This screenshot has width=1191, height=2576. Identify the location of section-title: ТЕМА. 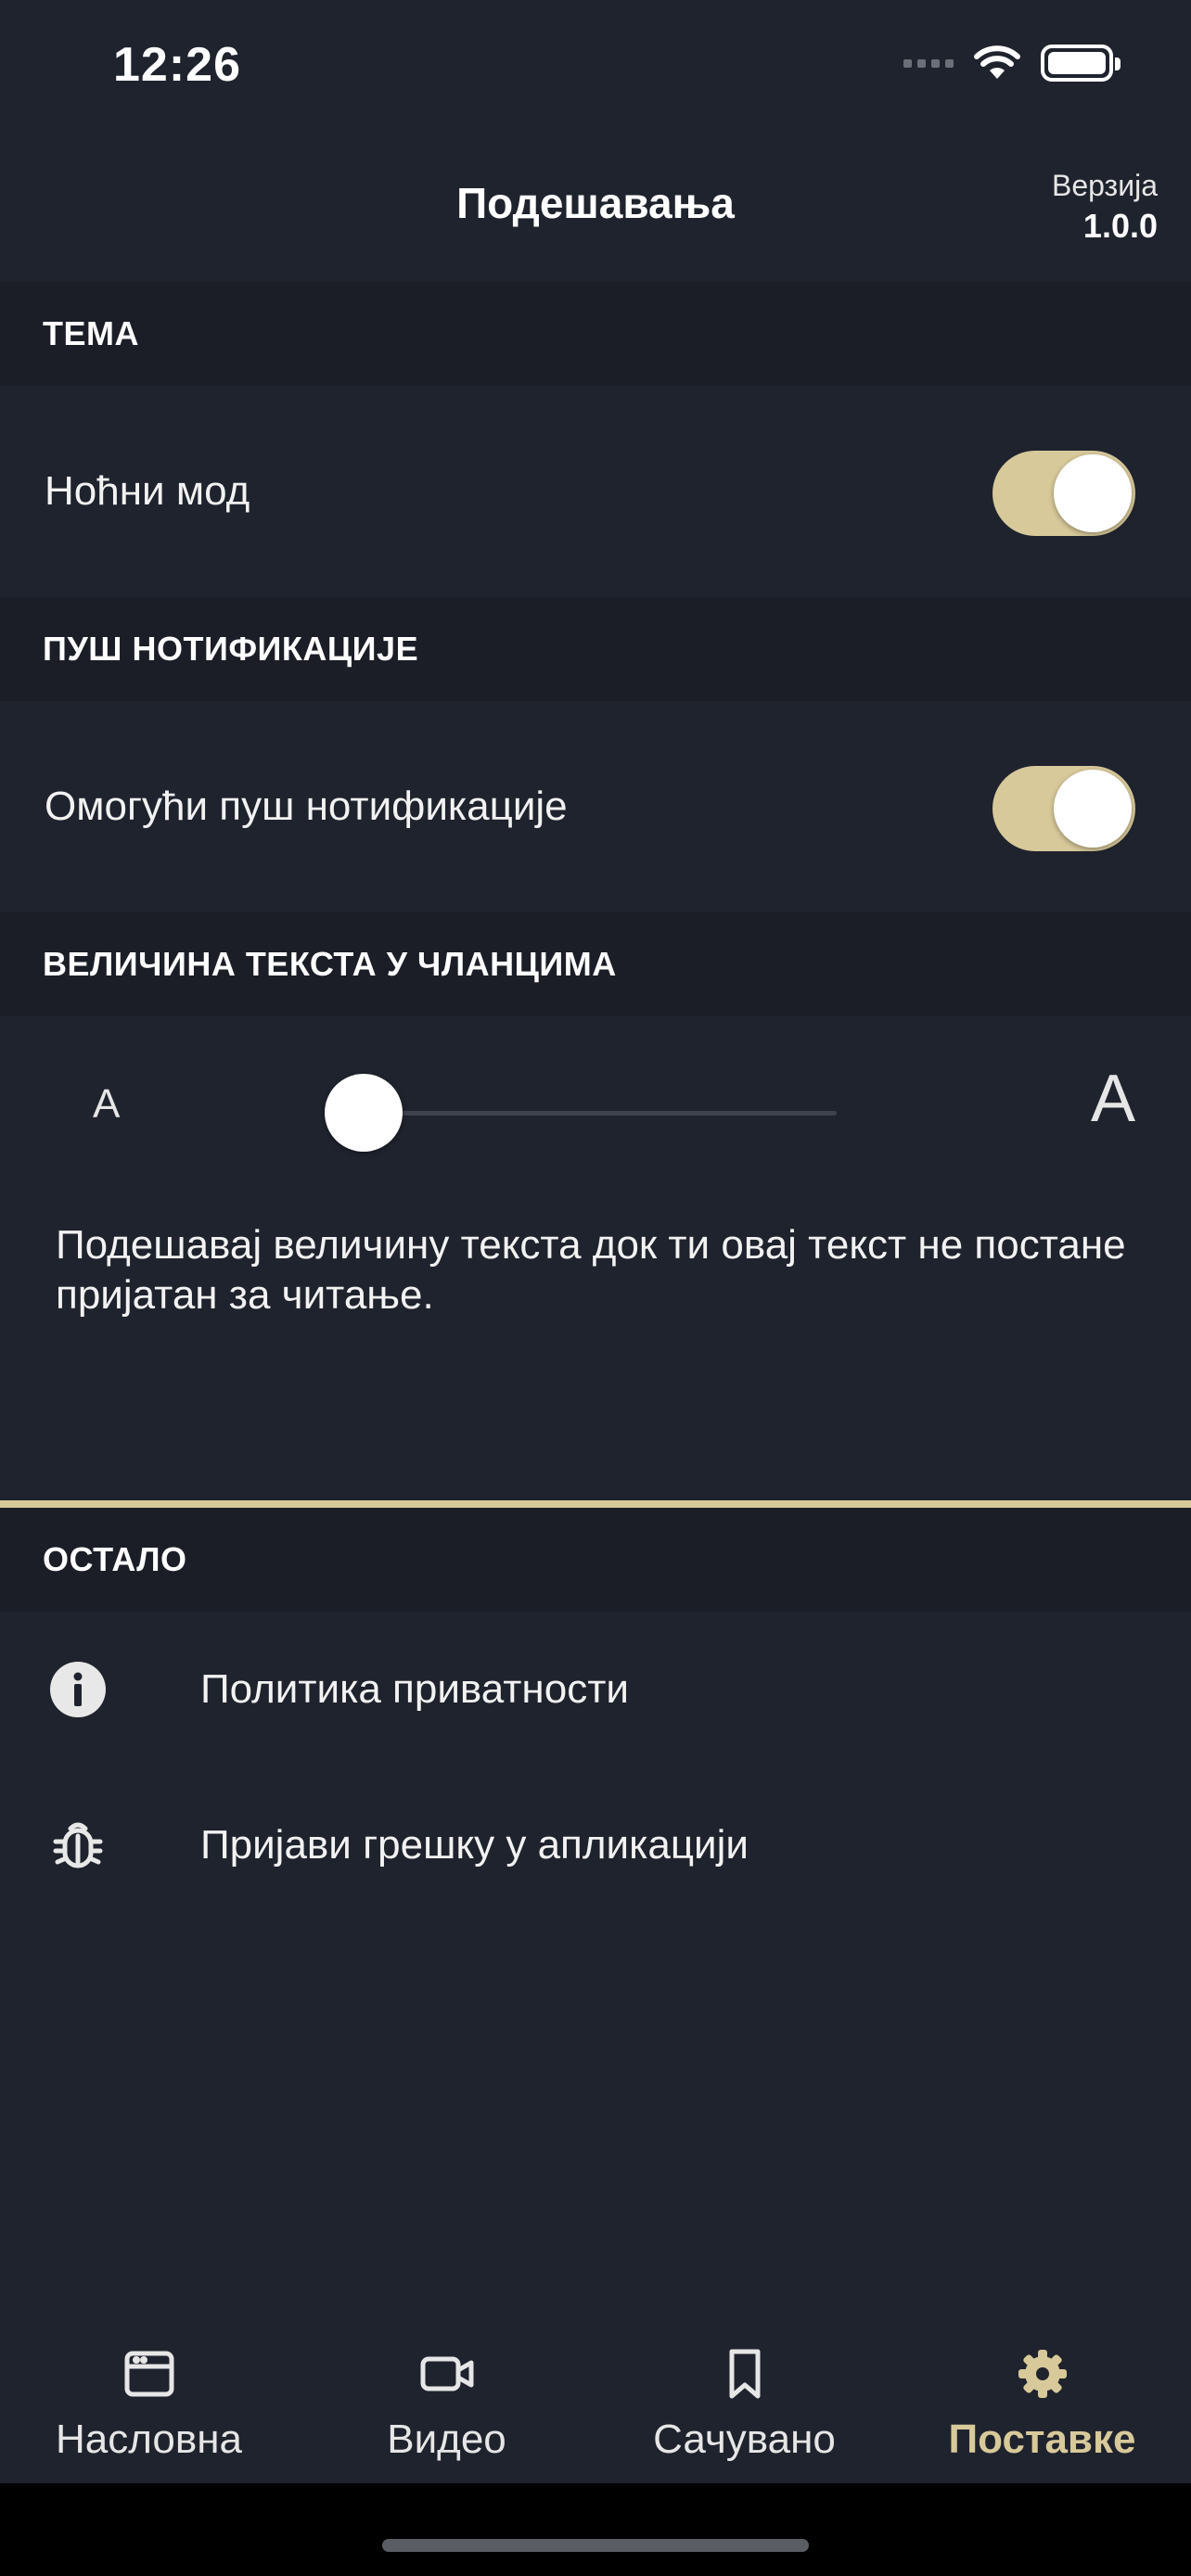
(91, 333).